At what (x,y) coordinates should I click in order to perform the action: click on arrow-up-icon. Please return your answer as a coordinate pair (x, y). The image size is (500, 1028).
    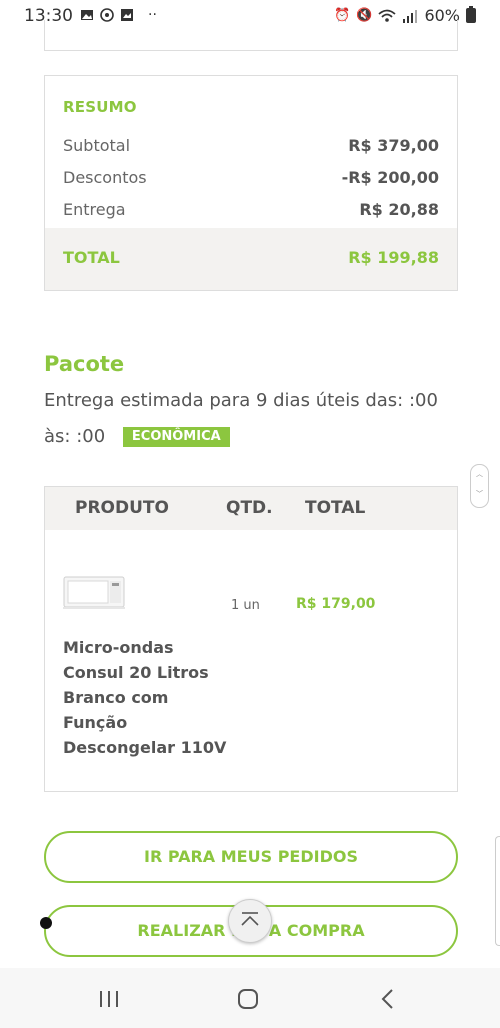
    Looking at the image, I should click on (250, 919).